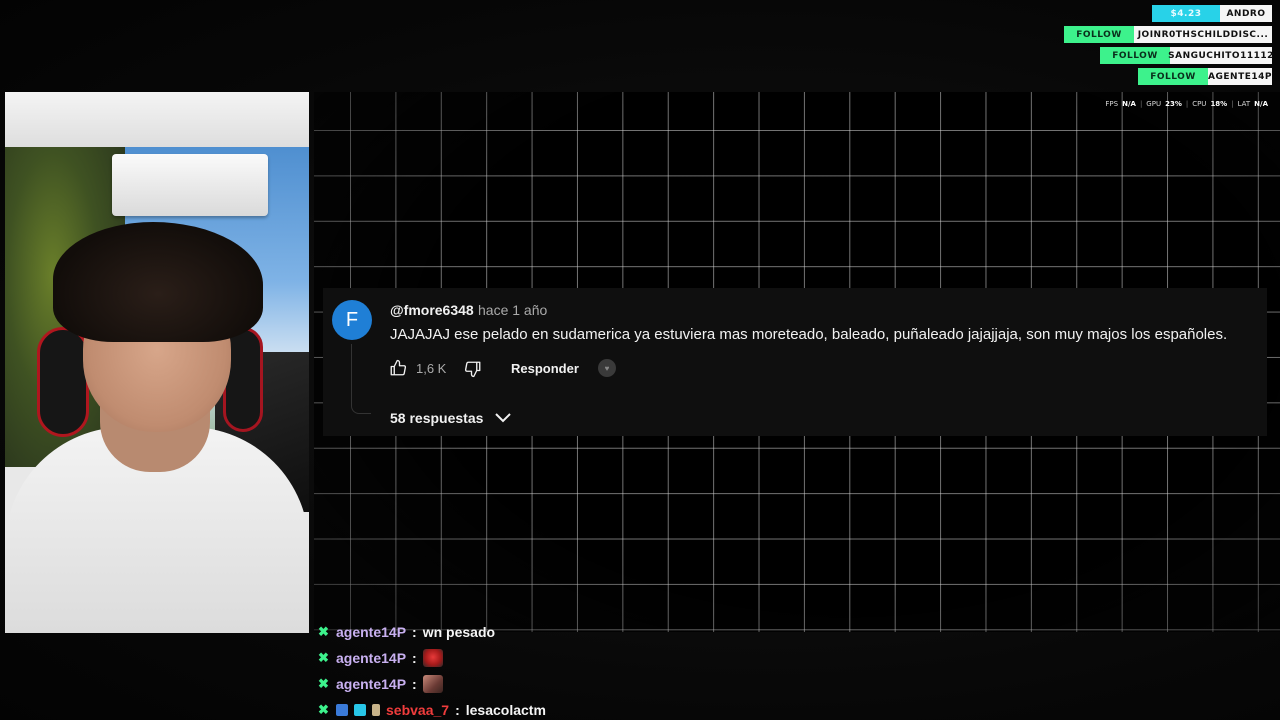  What do you see at coordinates (158, 282) in the screenshot?
I see `webcam-person-hair` at bounding box center [158, 282].